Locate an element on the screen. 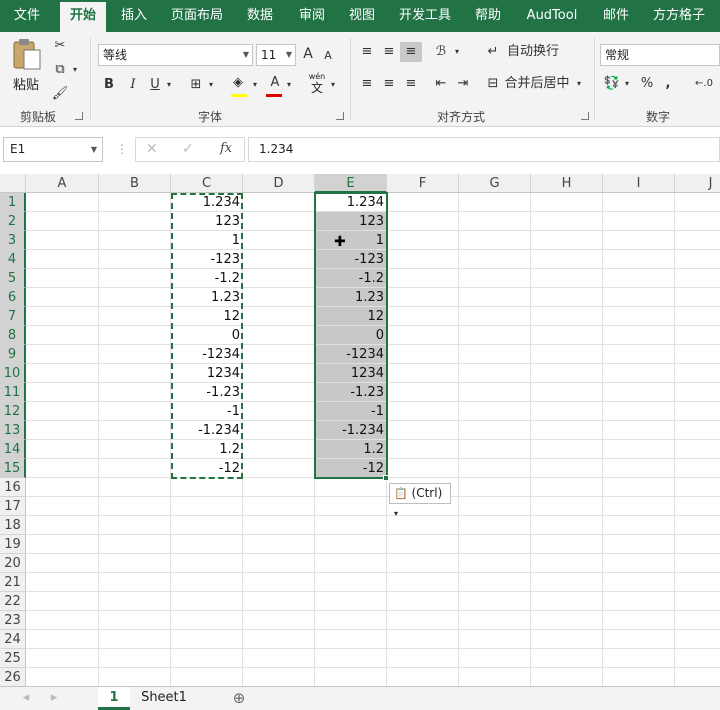 This screenshot has width=720, height=710. alignment-launcher-icon is located at coordinates (585, 116).